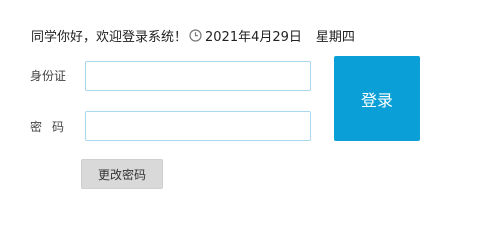 The image size is (491, 240). What do you see at coordinates (335, 37) in the screenshot?
I see `current-weekday: 星期四` at bounding box center [335, 37].